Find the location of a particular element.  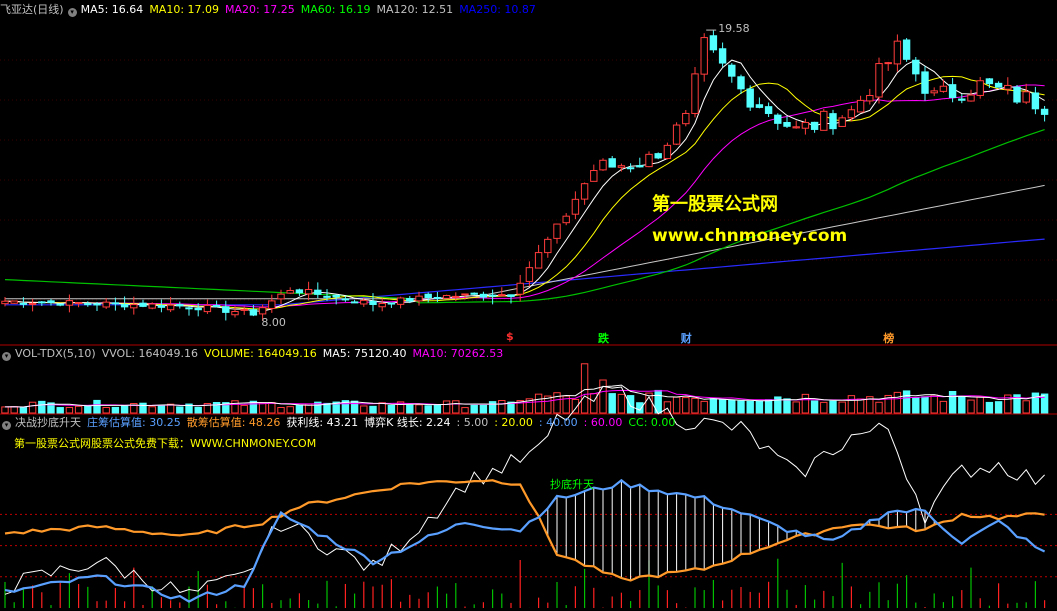

volume-title: VOL-TDX(5,10) is located at coordinates (55, 353).